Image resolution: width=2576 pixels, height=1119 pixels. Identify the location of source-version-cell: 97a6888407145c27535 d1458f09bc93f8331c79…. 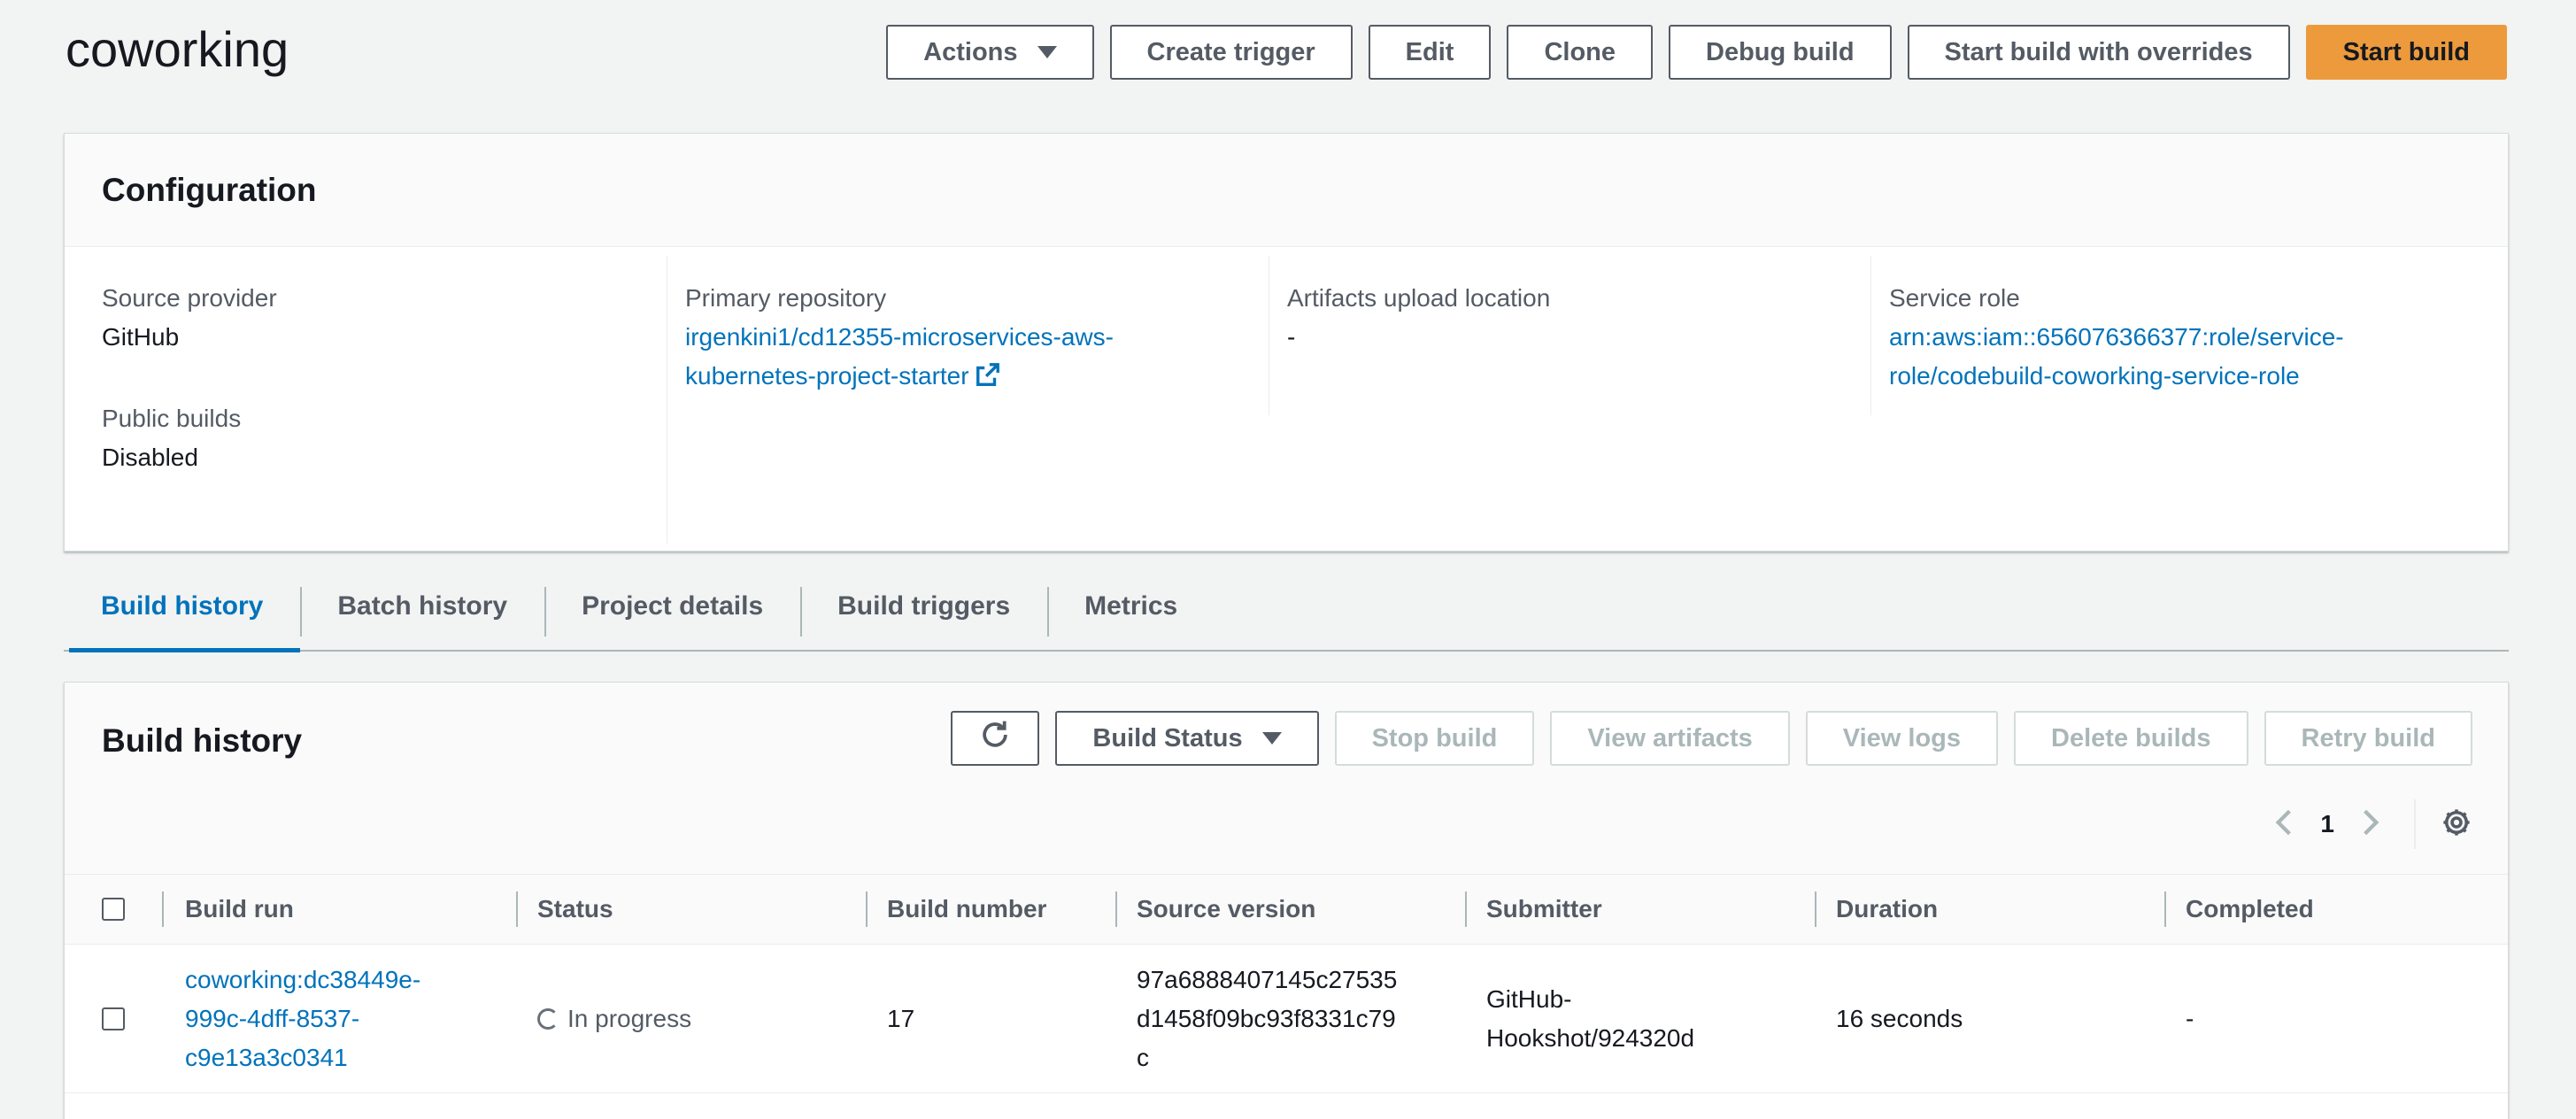
(1290, 1019).